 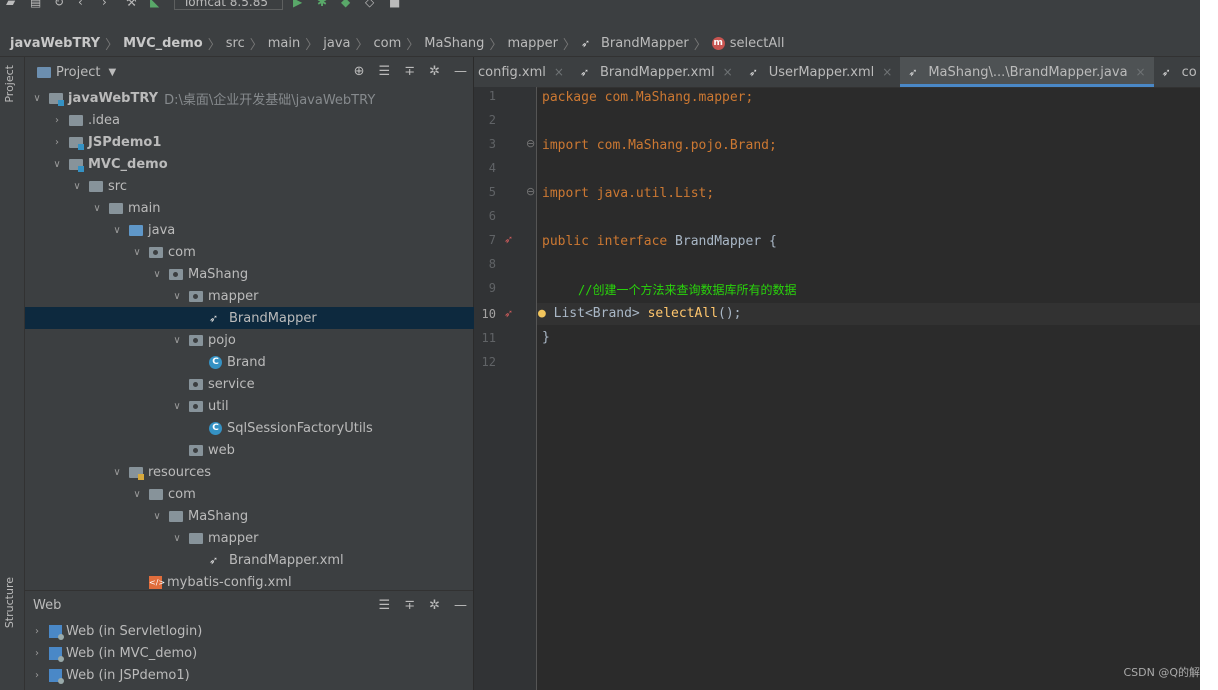 I want to click on refresh-icon: ↻, so click(x=61, y=4).